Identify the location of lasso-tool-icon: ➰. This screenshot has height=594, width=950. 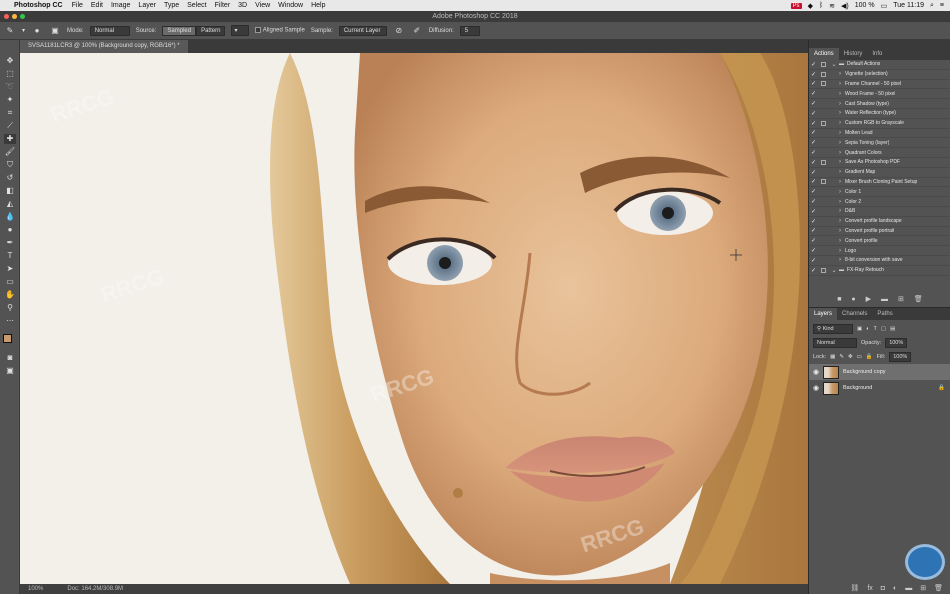
(10, 87).